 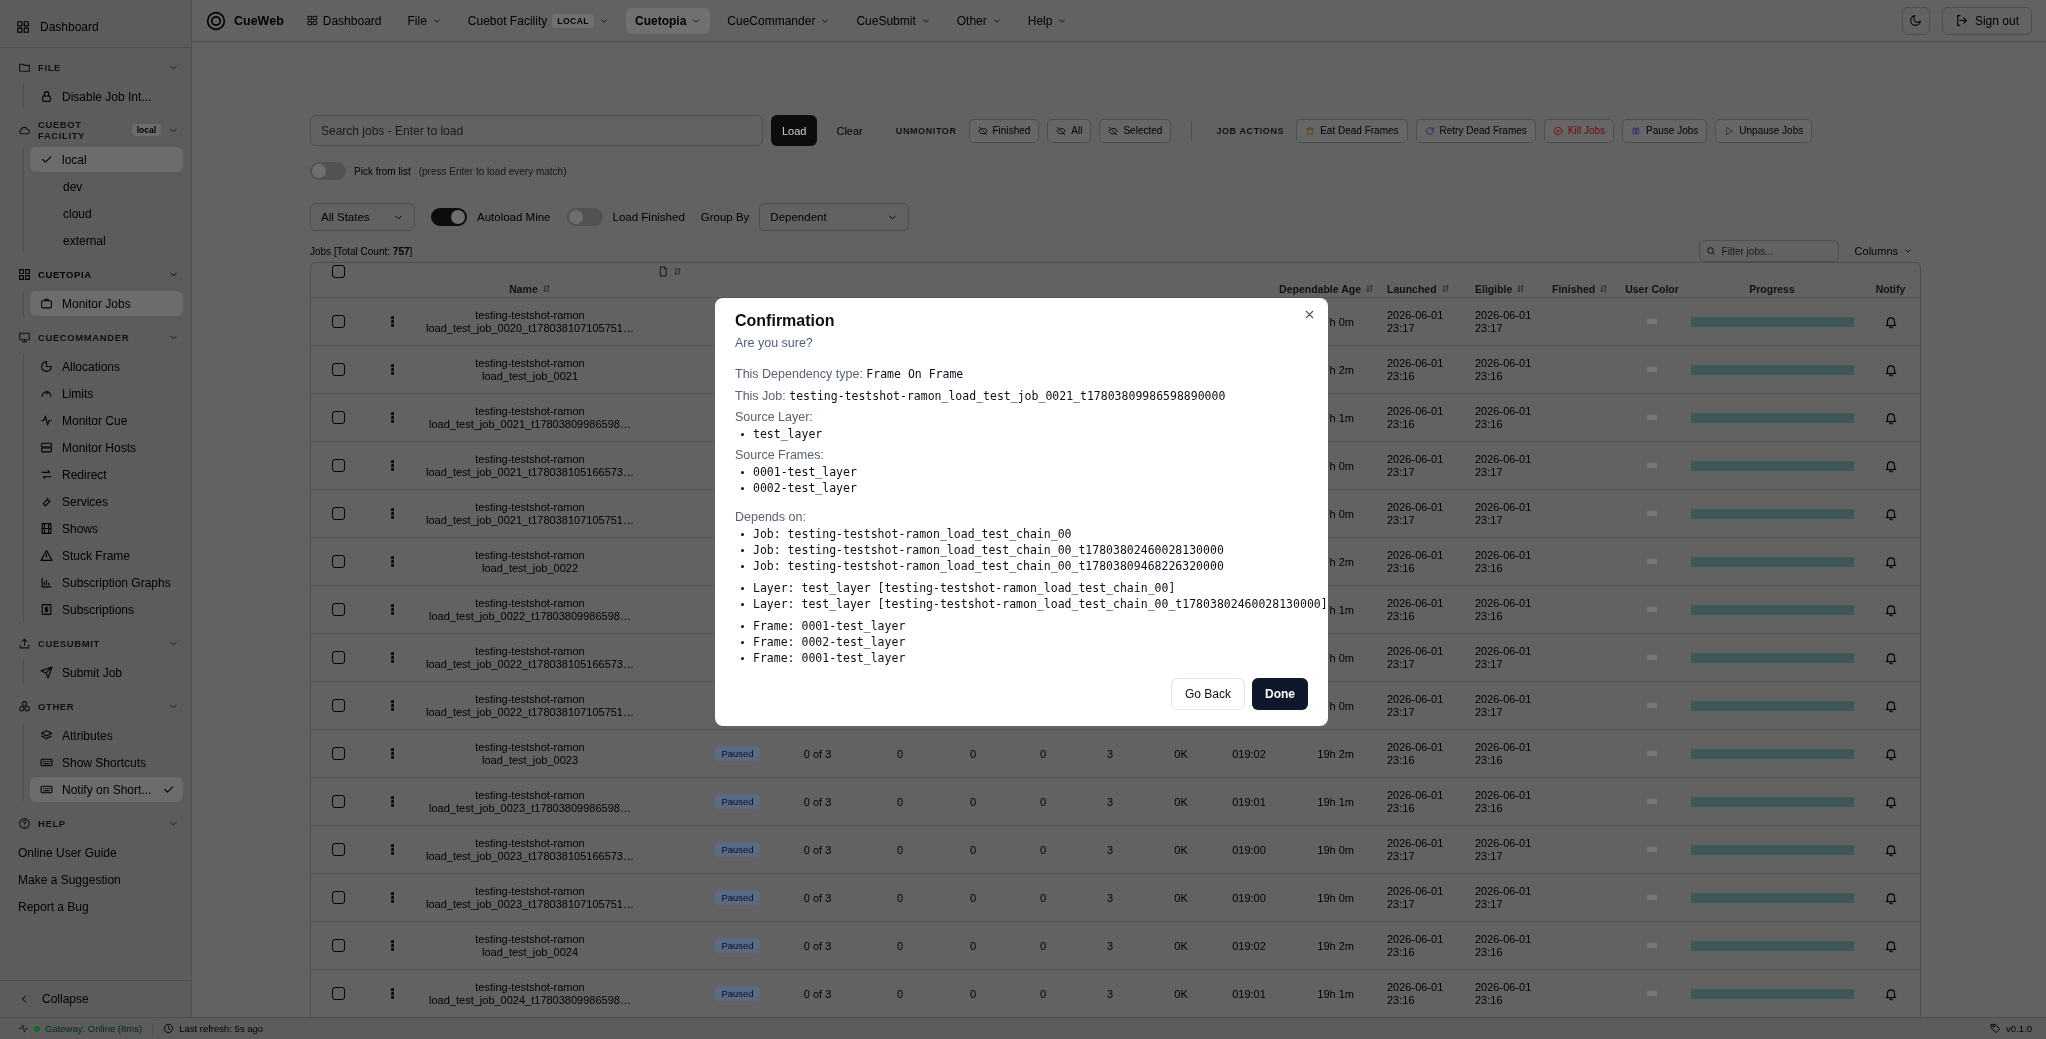 What do you see at coordinates (1207, 694) in the screenshot?
I see `go-back-button: Go Back` at bounding box center [1207, 694].